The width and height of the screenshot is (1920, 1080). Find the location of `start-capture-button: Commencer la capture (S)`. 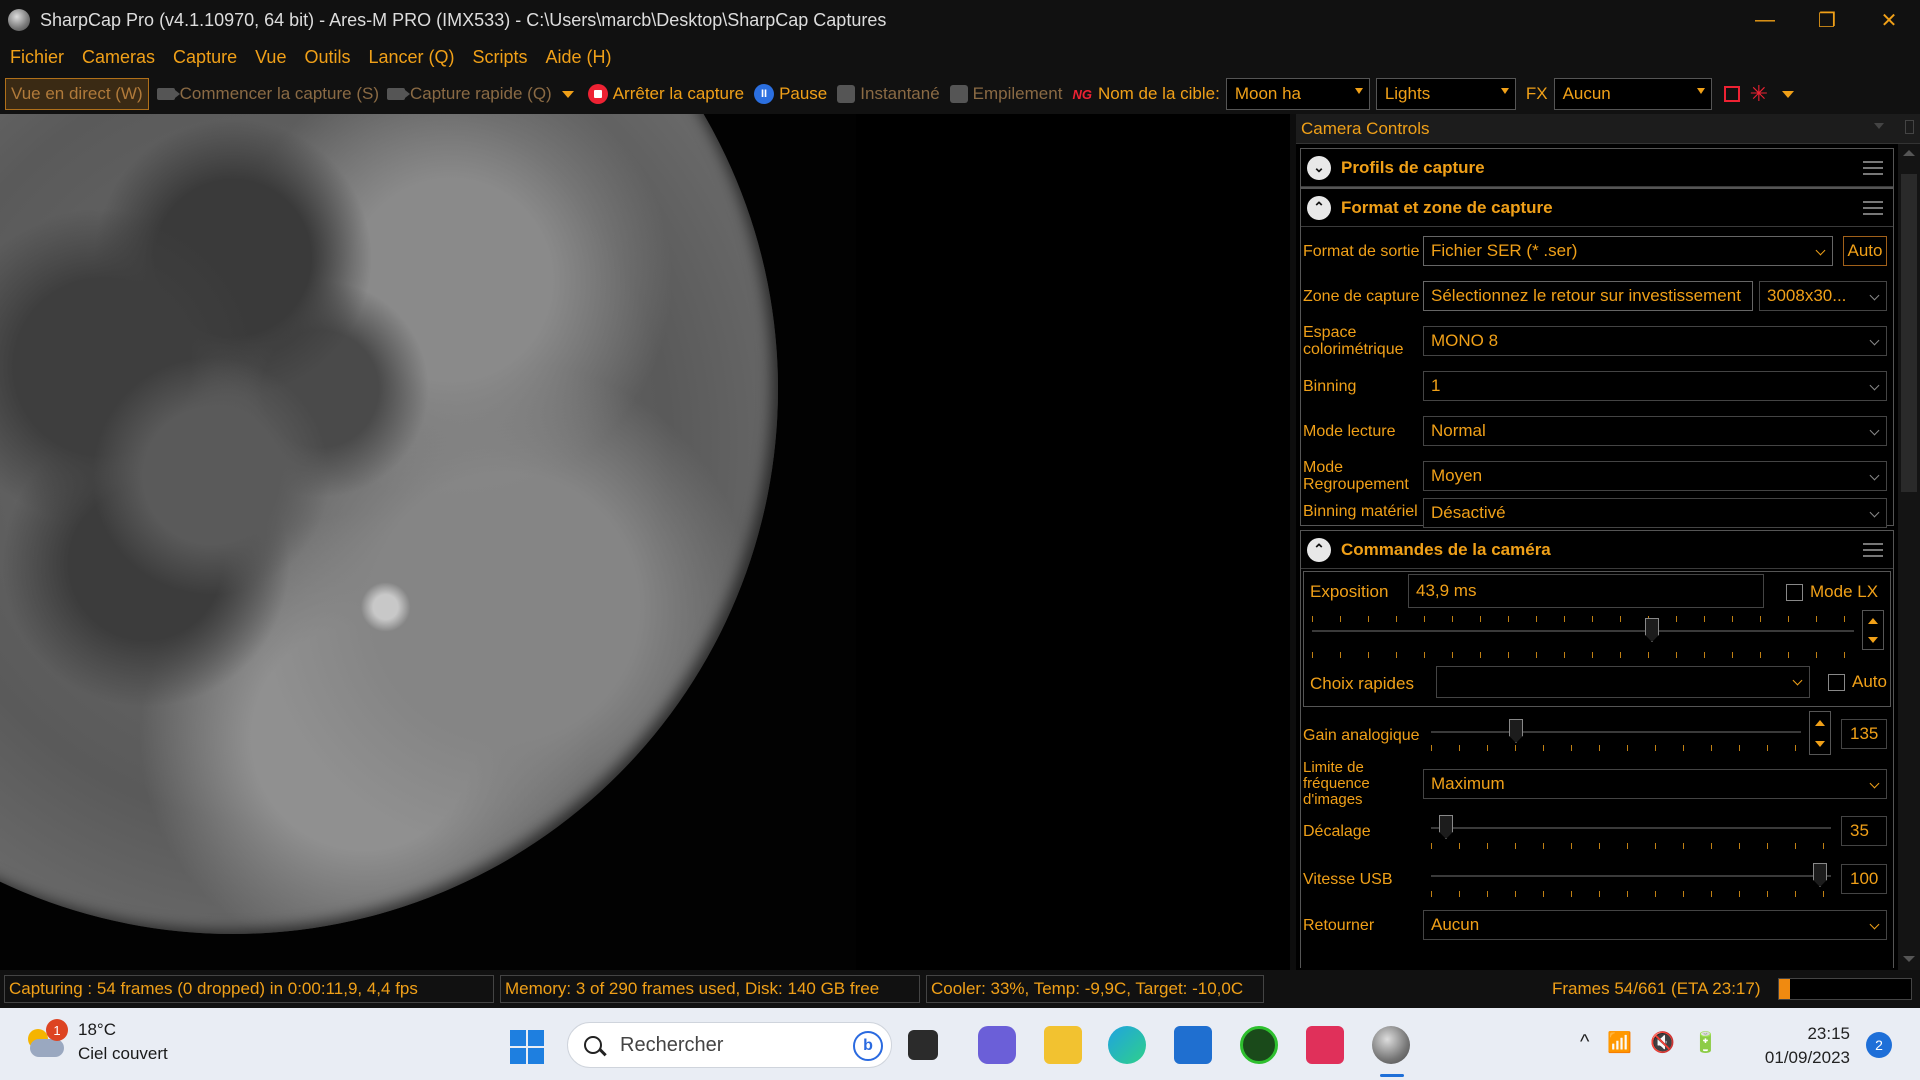

start-capture-button: Commencer la capture (S) is located at coordinates (267, 94).